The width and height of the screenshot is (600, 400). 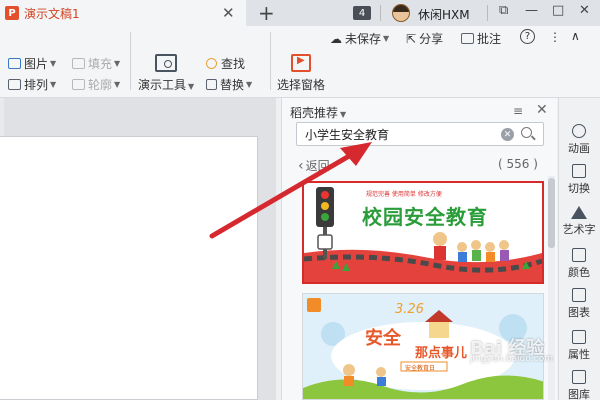 What do you see at coordinates (579, 131) in the screenshot?
I see `animation-icon` at bounding box center [579, 131].